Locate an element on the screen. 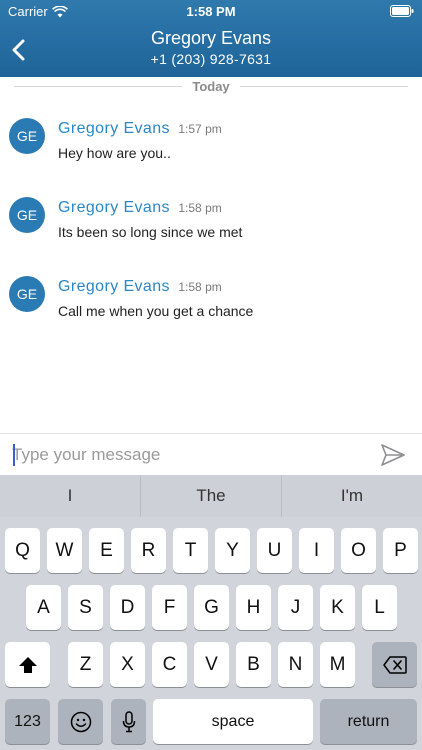 This screenshot has width=422, height=750. message-header: Gregory Evans 1:57 pm is located at coordinates (140, 129).